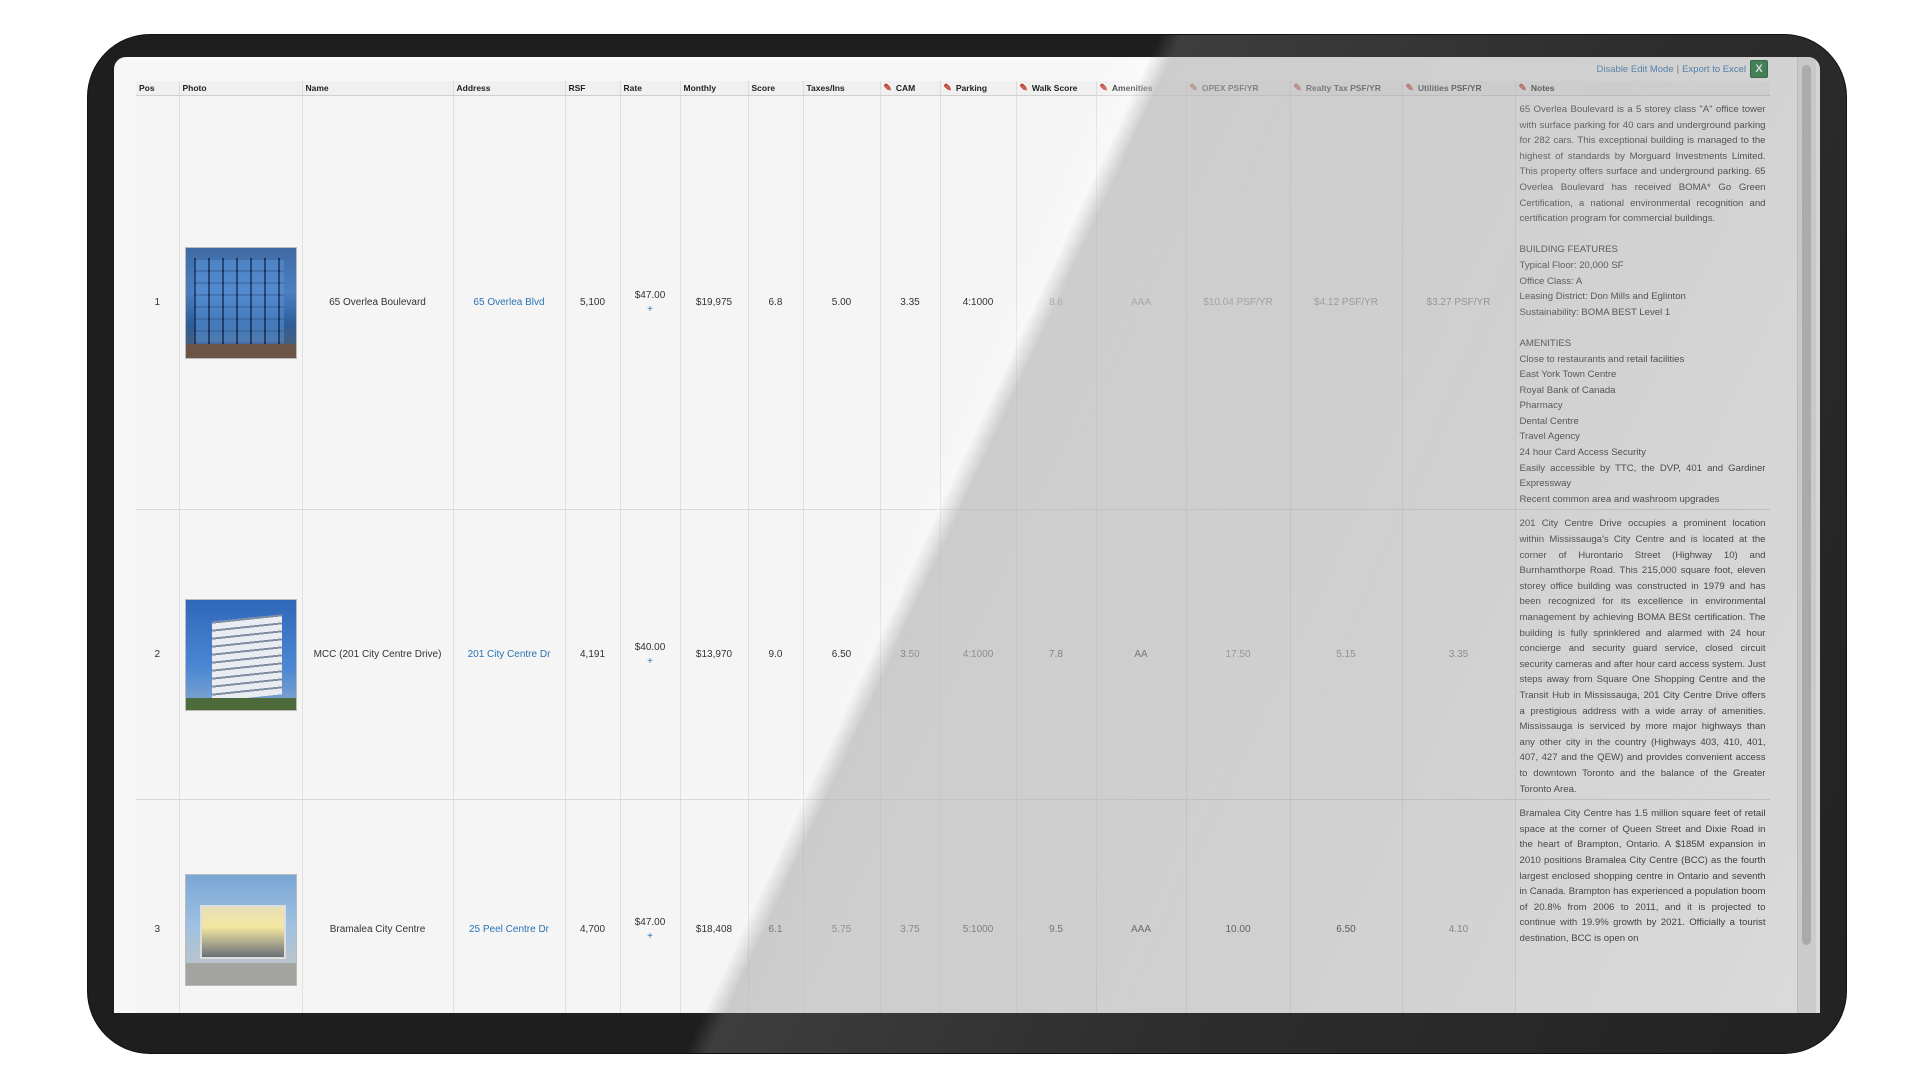 The height and width of the screenshot is (1080, 1920). I want to click on cell-walk-score: 9.5, so click(1056, 906).